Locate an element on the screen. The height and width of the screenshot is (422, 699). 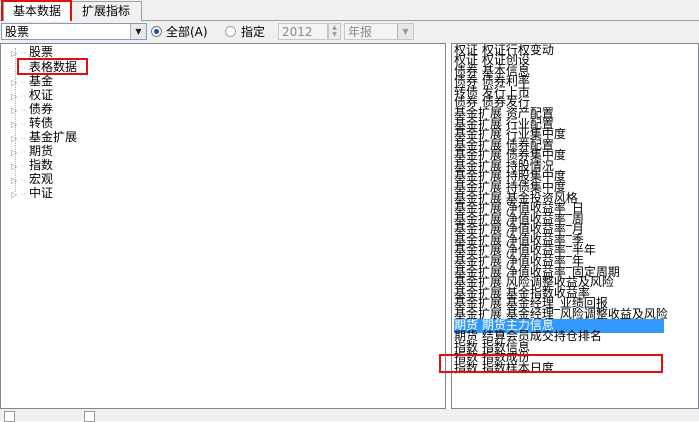
year-spinner: ▲ ▼ is located at coordinates (334, 31).